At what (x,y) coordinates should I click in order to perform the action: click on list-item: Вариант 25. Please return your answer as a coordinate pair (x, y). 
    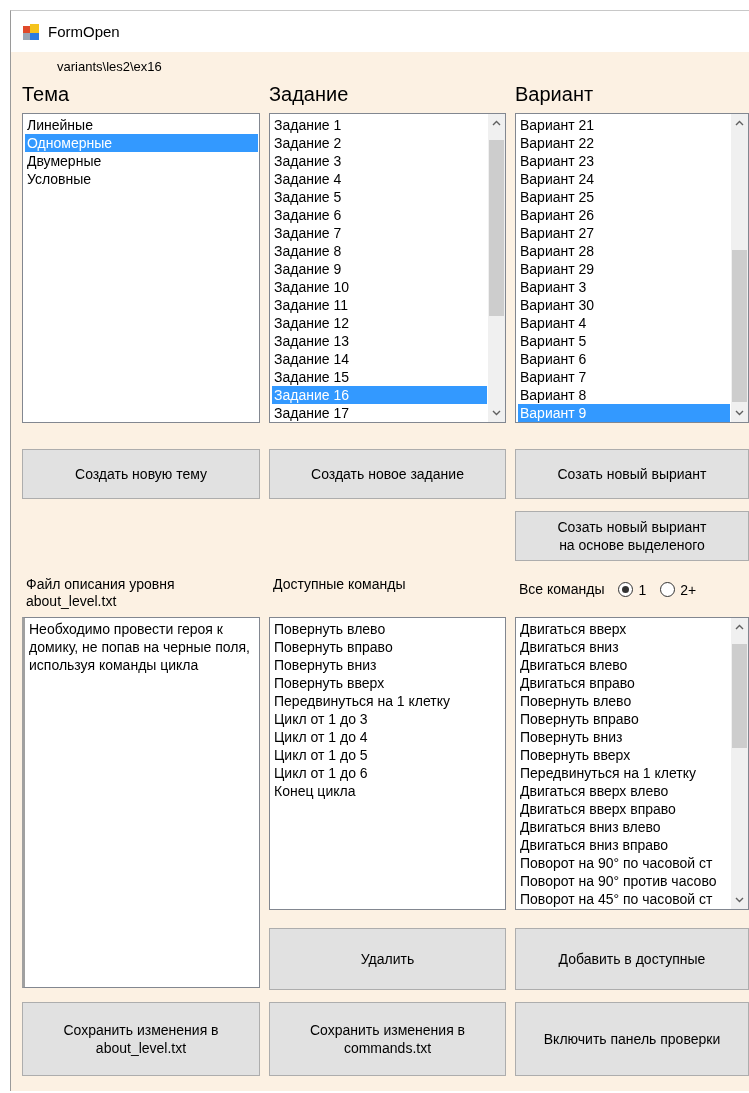
    Looking at the image, I should click on (624, 197).